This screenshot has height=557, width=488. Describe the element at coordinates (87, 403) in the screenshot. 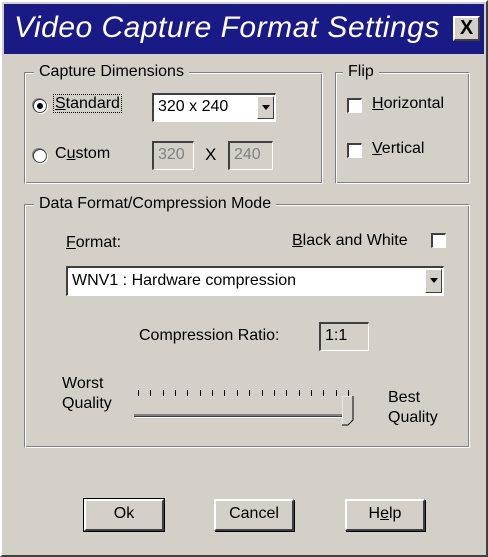

I see `worst-line2: Quality` at that location.